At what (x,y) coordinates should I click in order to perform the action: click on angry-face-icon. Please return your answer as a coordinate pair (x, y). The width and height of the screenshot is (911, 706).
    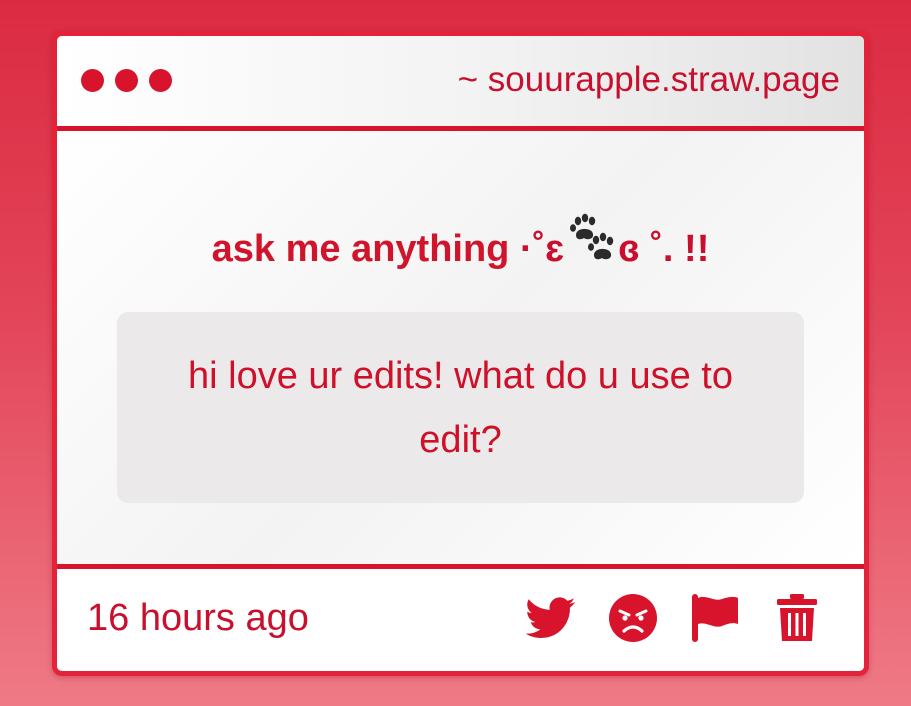
    Looking at the image, I should click on (633, 620).